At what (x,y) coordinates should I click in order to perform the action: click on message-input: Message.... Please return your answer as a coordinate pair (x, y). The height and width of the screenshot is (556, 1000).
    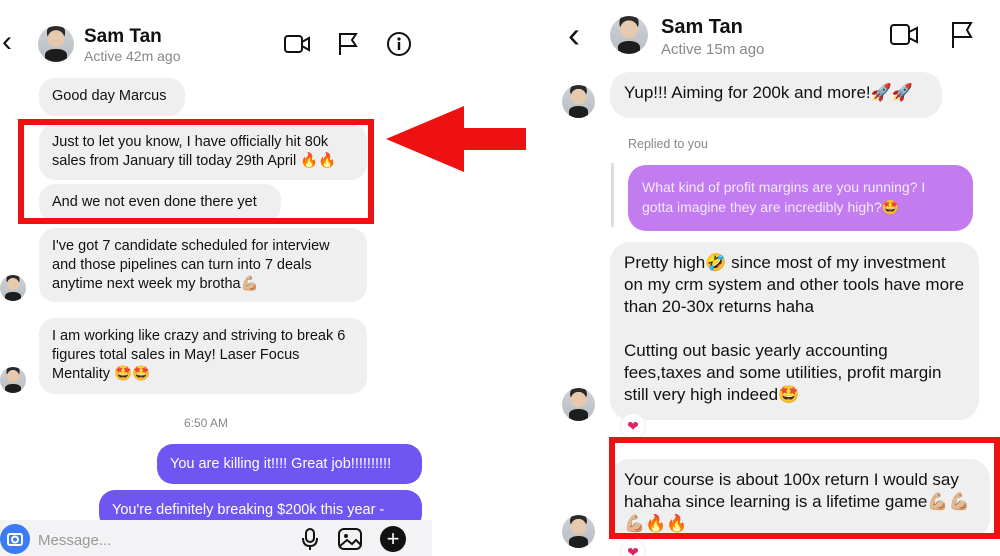
    Looking at the image, I should click on (74, 540).